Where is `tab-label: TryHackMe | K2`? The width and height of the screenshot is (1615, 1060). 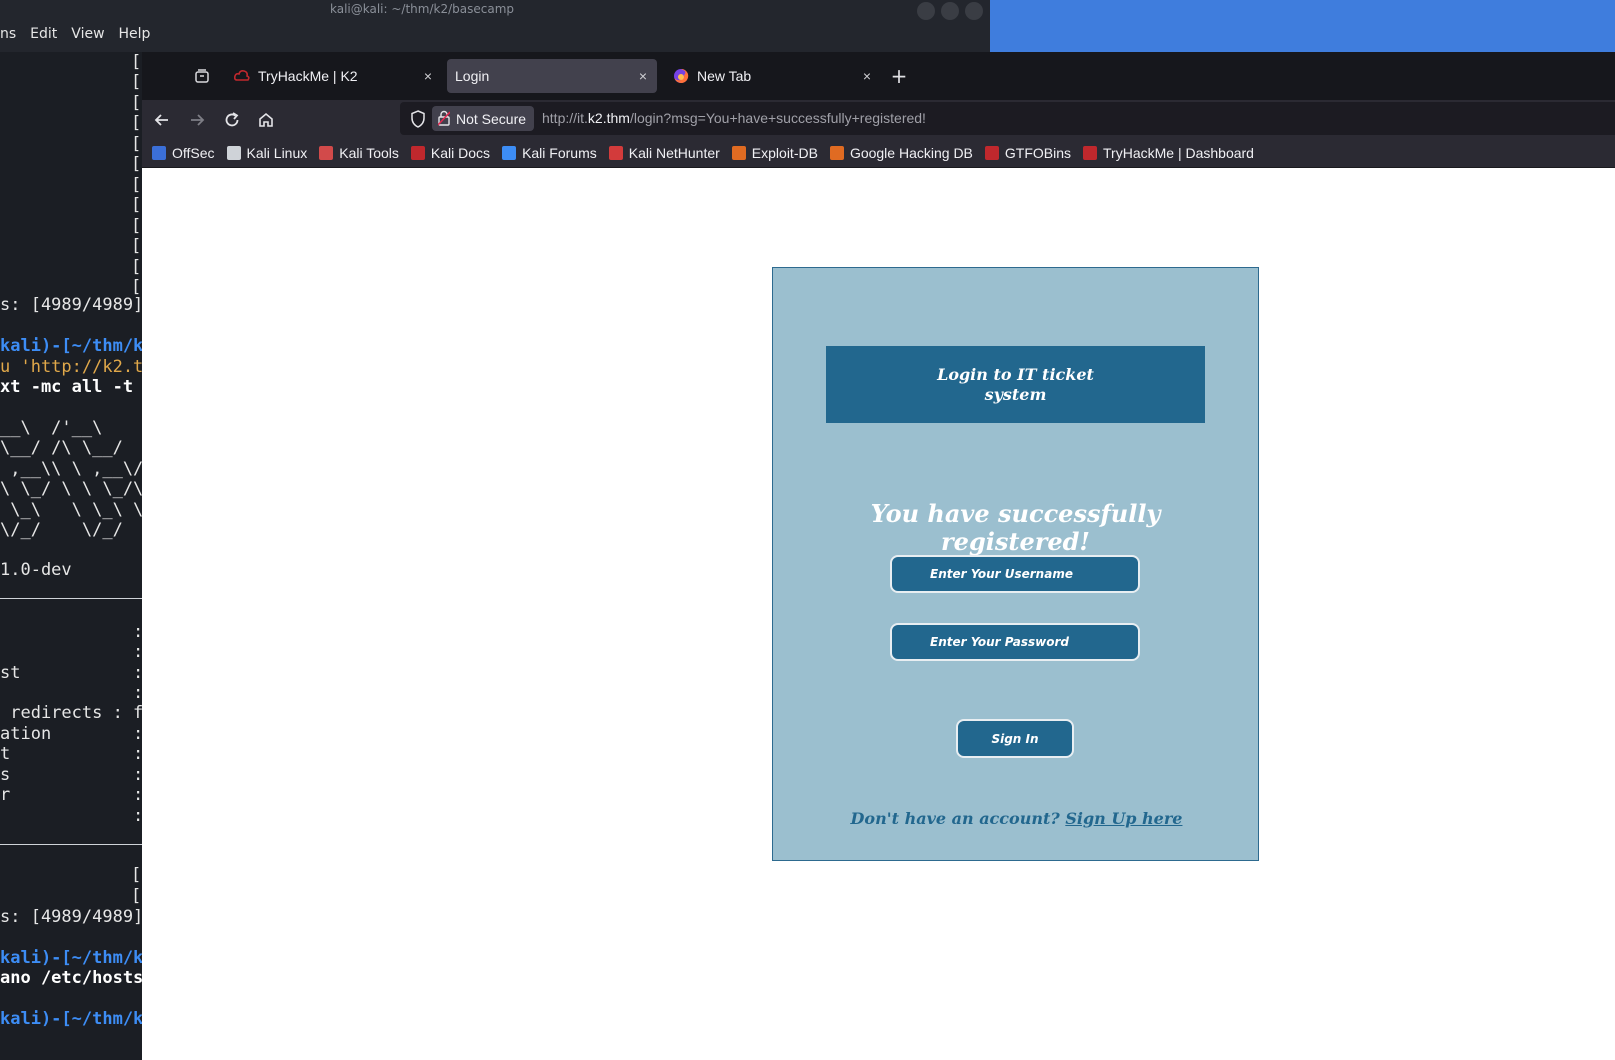 tab-label: TryHackMe | K2 is located at coordinates (308, 76).